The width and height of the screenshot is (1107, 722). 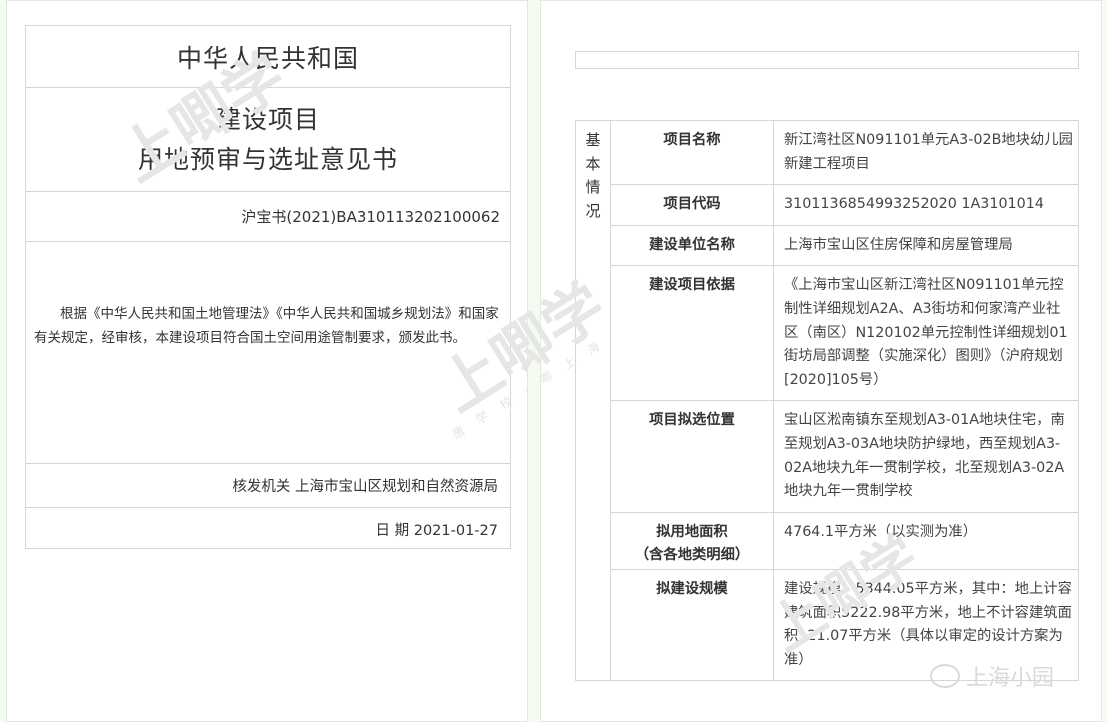 What do you see at coordinates (692, 625) in the screenshot?
I see `row-label: 拟建设规模` at bounding box center [692, 625].